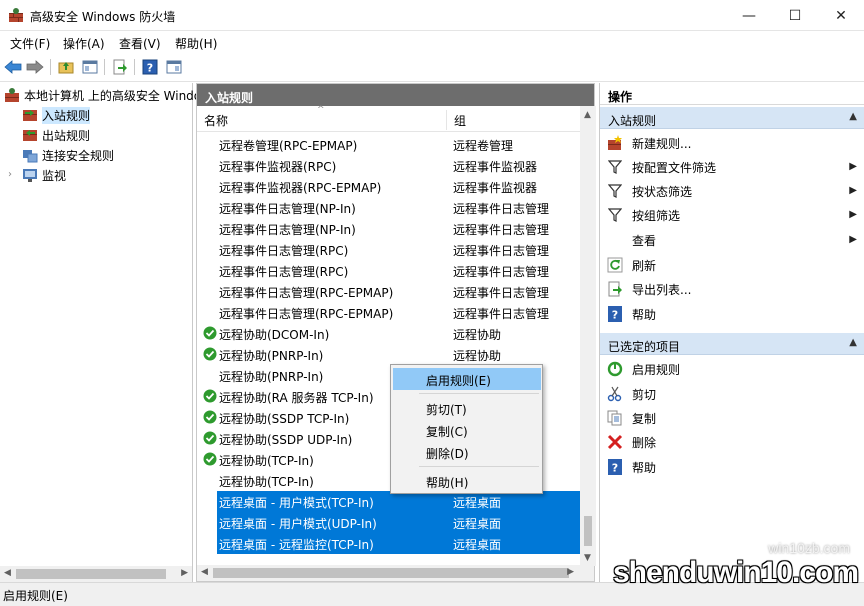  I want to click on rule-name: 远程协助(DCOM-In), so click(274, 335).